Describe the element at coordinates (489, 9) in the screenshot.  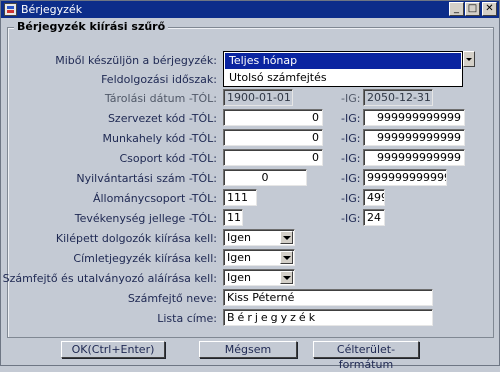
I see `close-button: ✕` at that location.